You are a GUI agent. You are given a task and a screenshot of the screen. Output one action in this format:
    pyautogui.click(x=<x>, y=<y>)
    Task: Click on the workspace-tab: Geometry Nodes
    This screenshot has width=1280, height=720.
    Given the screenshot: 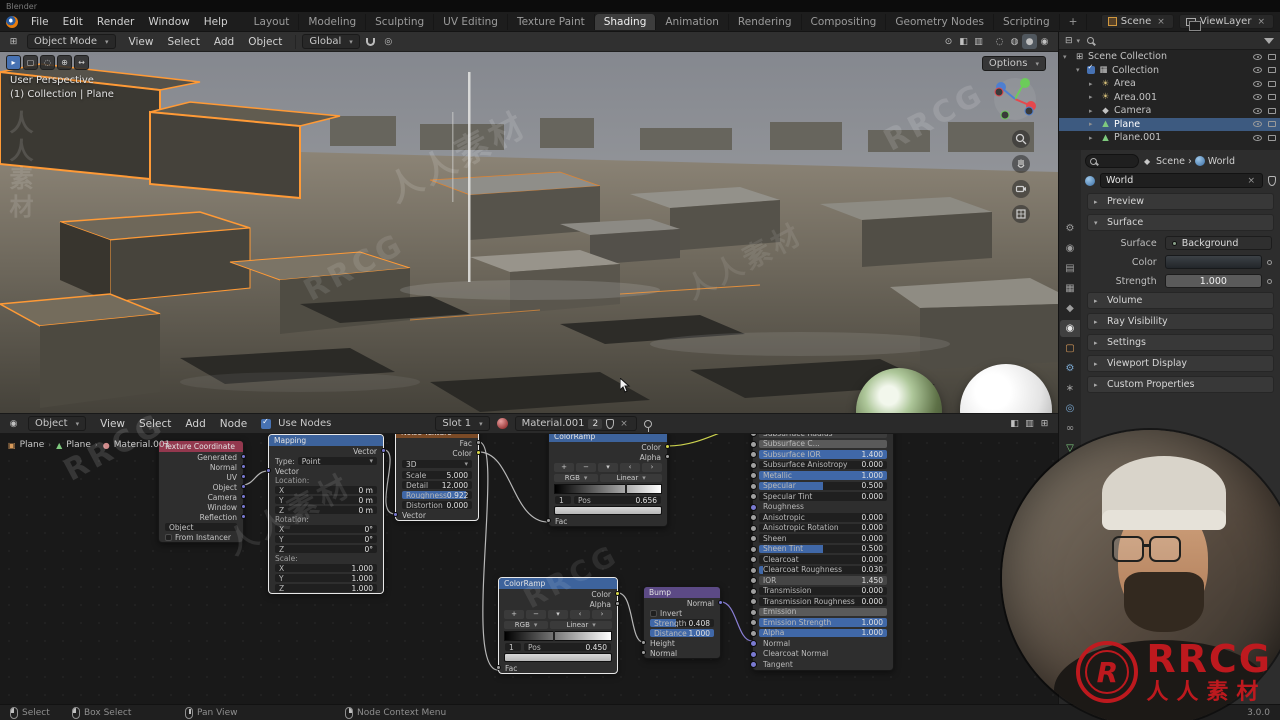 What is the action you would take?
    pyautogui.click(x=940, y=21)
    